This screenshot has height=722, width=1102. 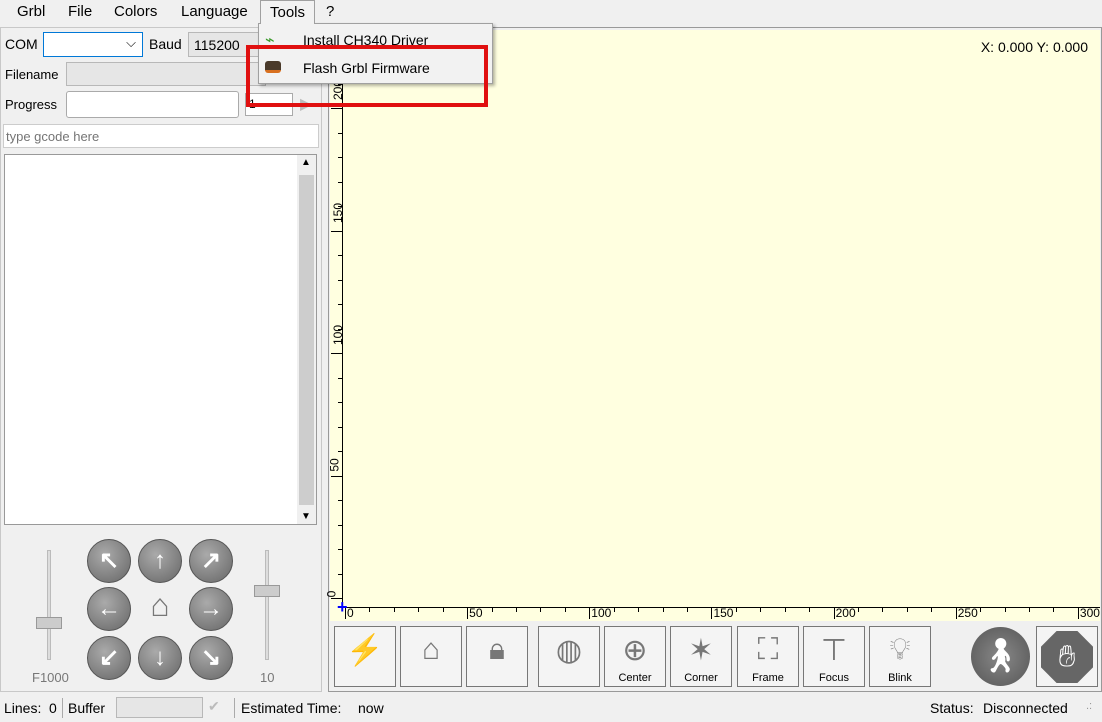 I want to click on stop-button: ✋︎, so click(x=1067, y=656).